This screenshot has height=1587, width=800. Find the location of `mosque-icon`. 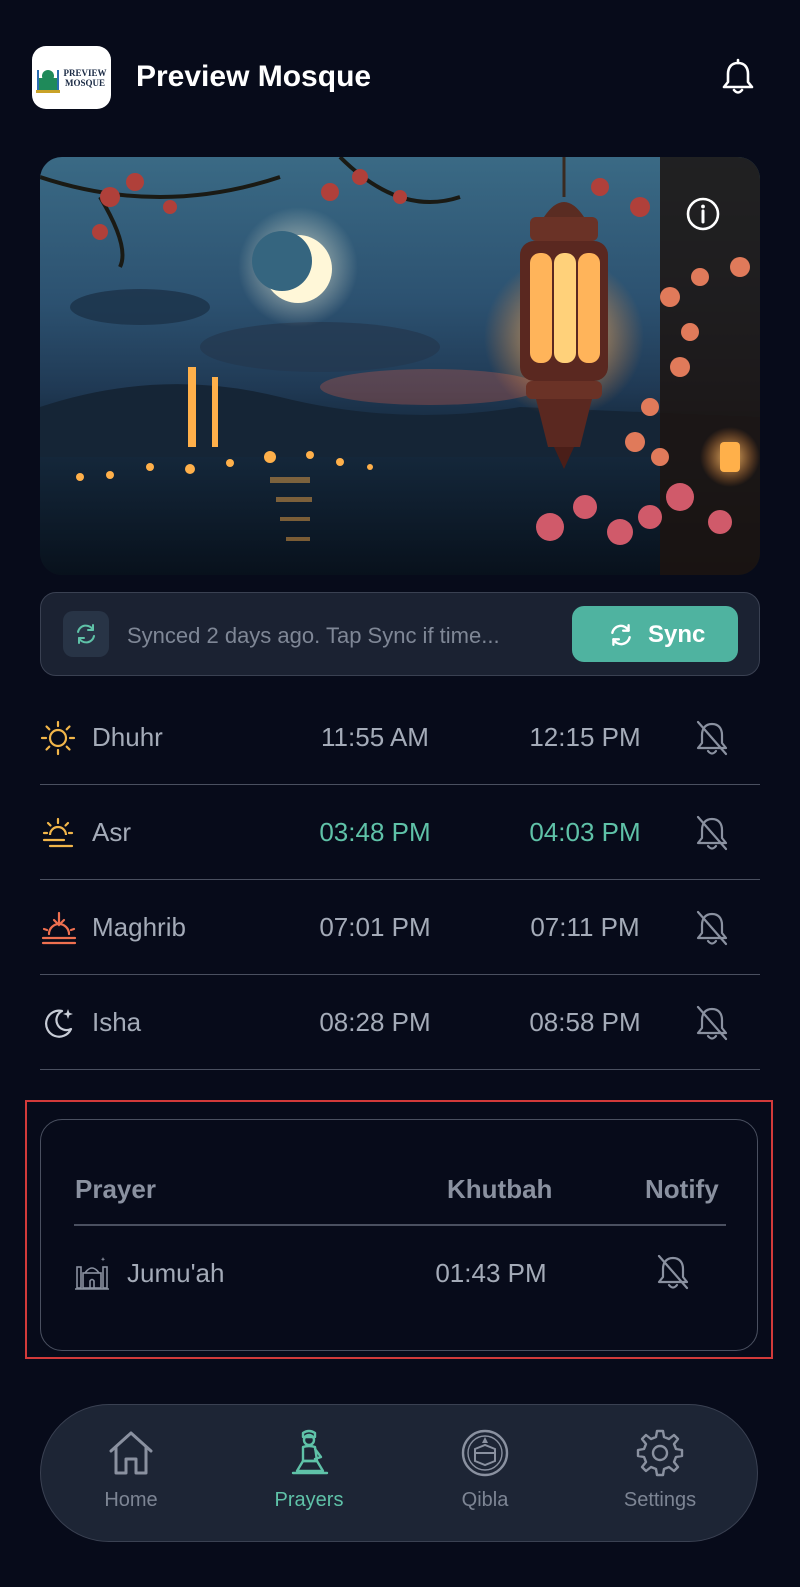

mosque-icon is located at coordinates (92, 1273).